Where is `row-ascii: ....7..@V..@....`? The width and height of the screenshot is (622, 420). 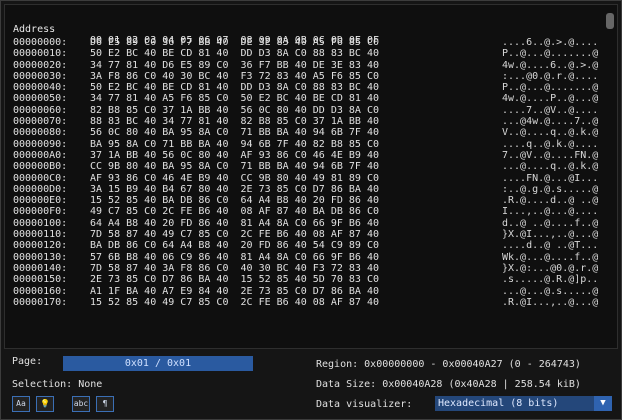 row-ascii: ....7..@V..@.... is located at coordinates (550, 110).